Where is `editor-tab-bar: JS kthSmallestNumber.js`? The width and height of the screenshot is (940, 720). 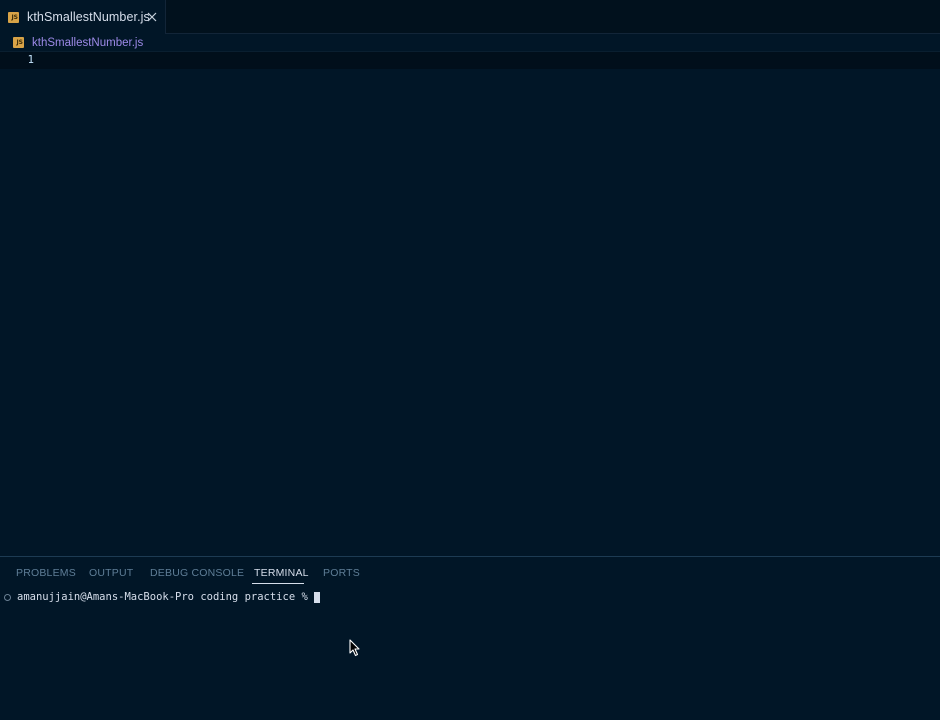 editor-tab-bar: JS kthSmallestNumber.js is located at coordinates (470, 17).